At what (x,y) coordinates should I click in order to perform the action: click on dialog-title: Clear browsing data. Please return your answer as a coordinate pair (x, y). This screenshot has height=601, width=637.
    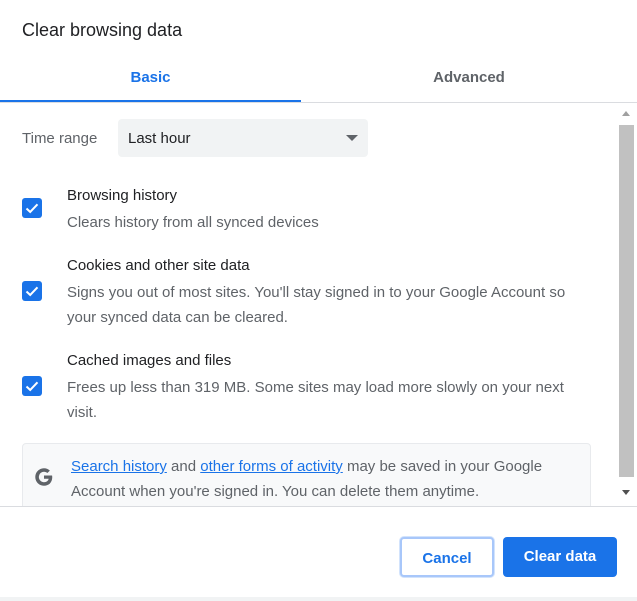
    Looking at the image, I should click on (102, 30).